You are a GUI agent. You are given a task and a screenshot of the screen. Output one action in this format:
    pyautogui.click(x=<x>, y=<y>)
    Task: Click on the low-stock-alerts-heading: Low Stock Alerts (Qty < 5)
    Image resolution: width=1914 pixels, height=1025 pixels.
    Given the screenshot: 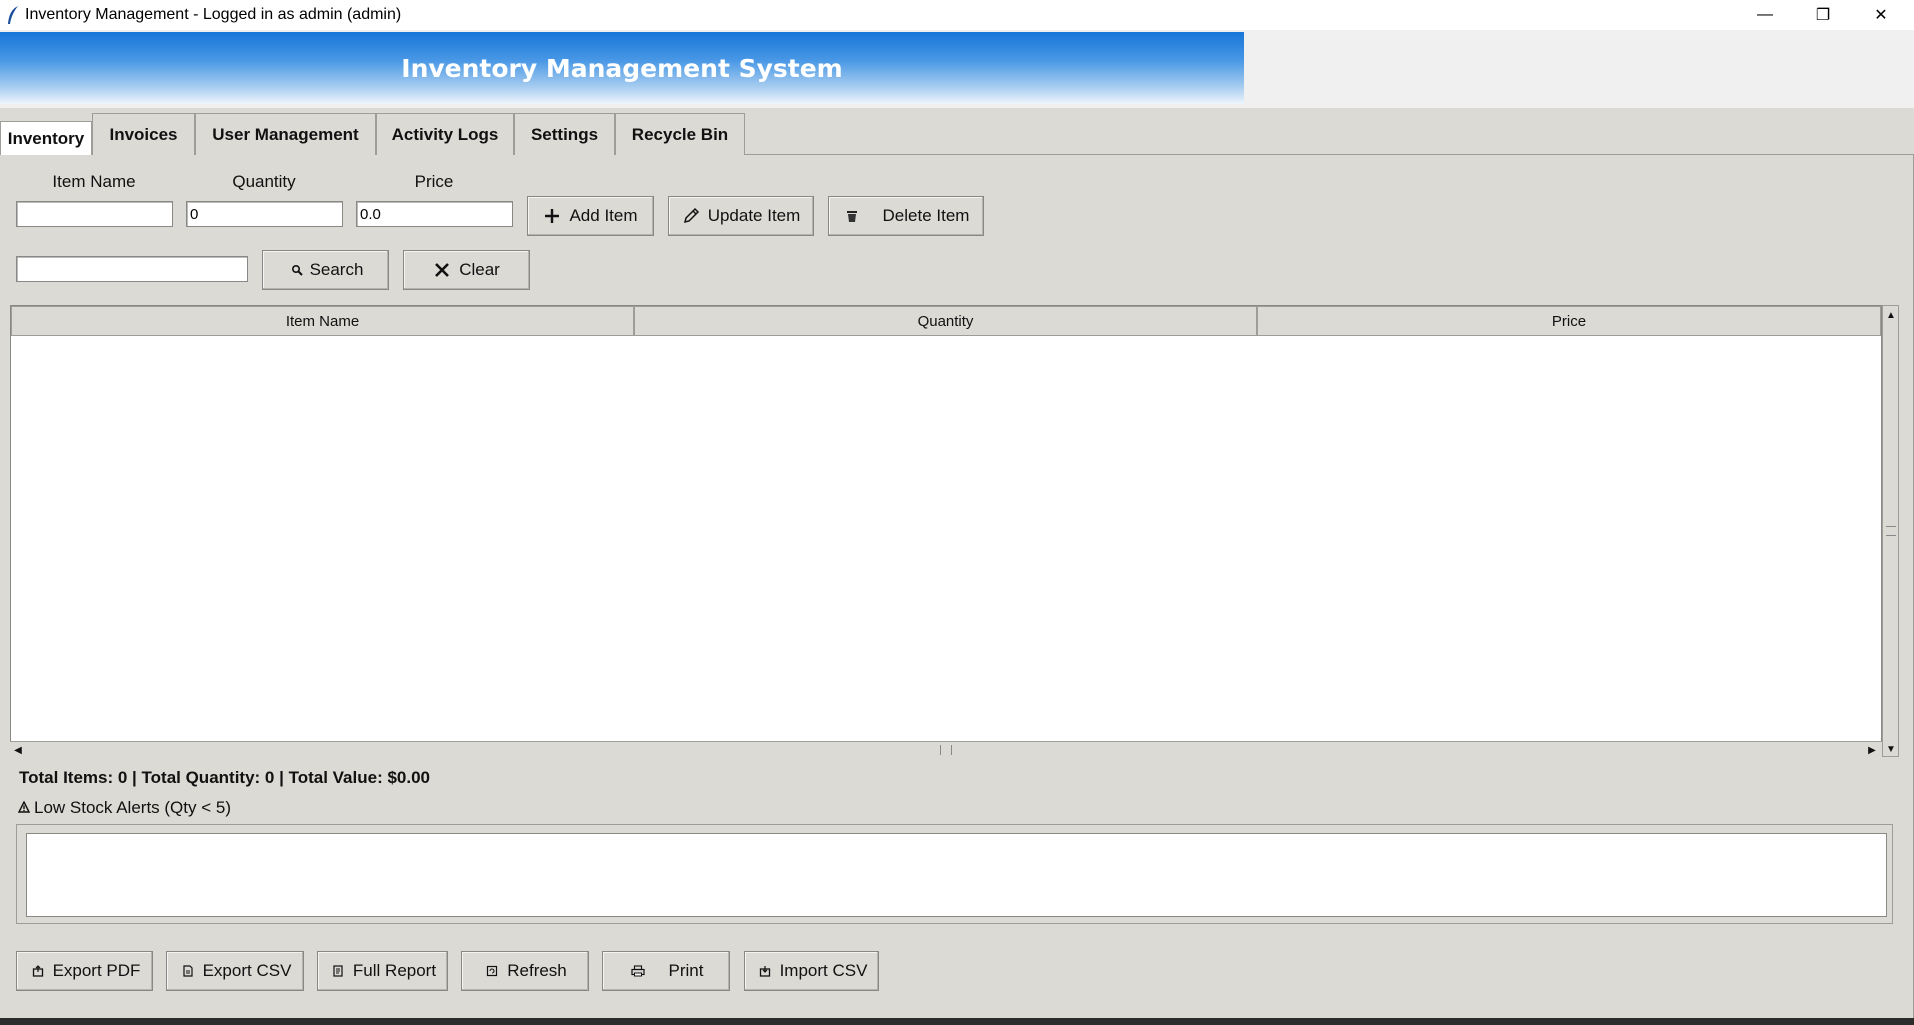 What is the action you would take?
    pyautogui.click(x=124, y=808)
    